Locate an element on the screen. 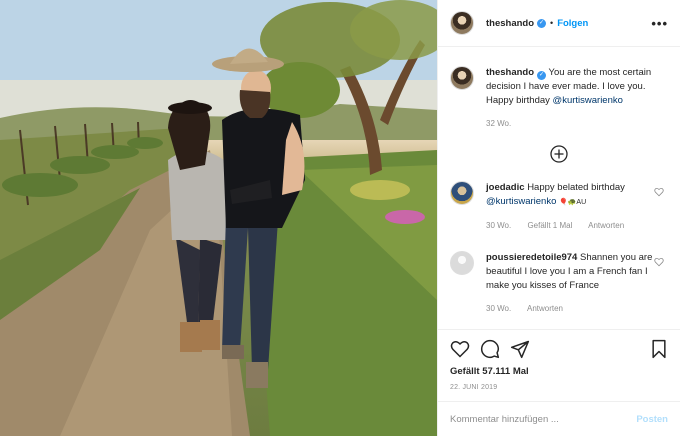  bookmark-icon is located at coordinates (659, 349).